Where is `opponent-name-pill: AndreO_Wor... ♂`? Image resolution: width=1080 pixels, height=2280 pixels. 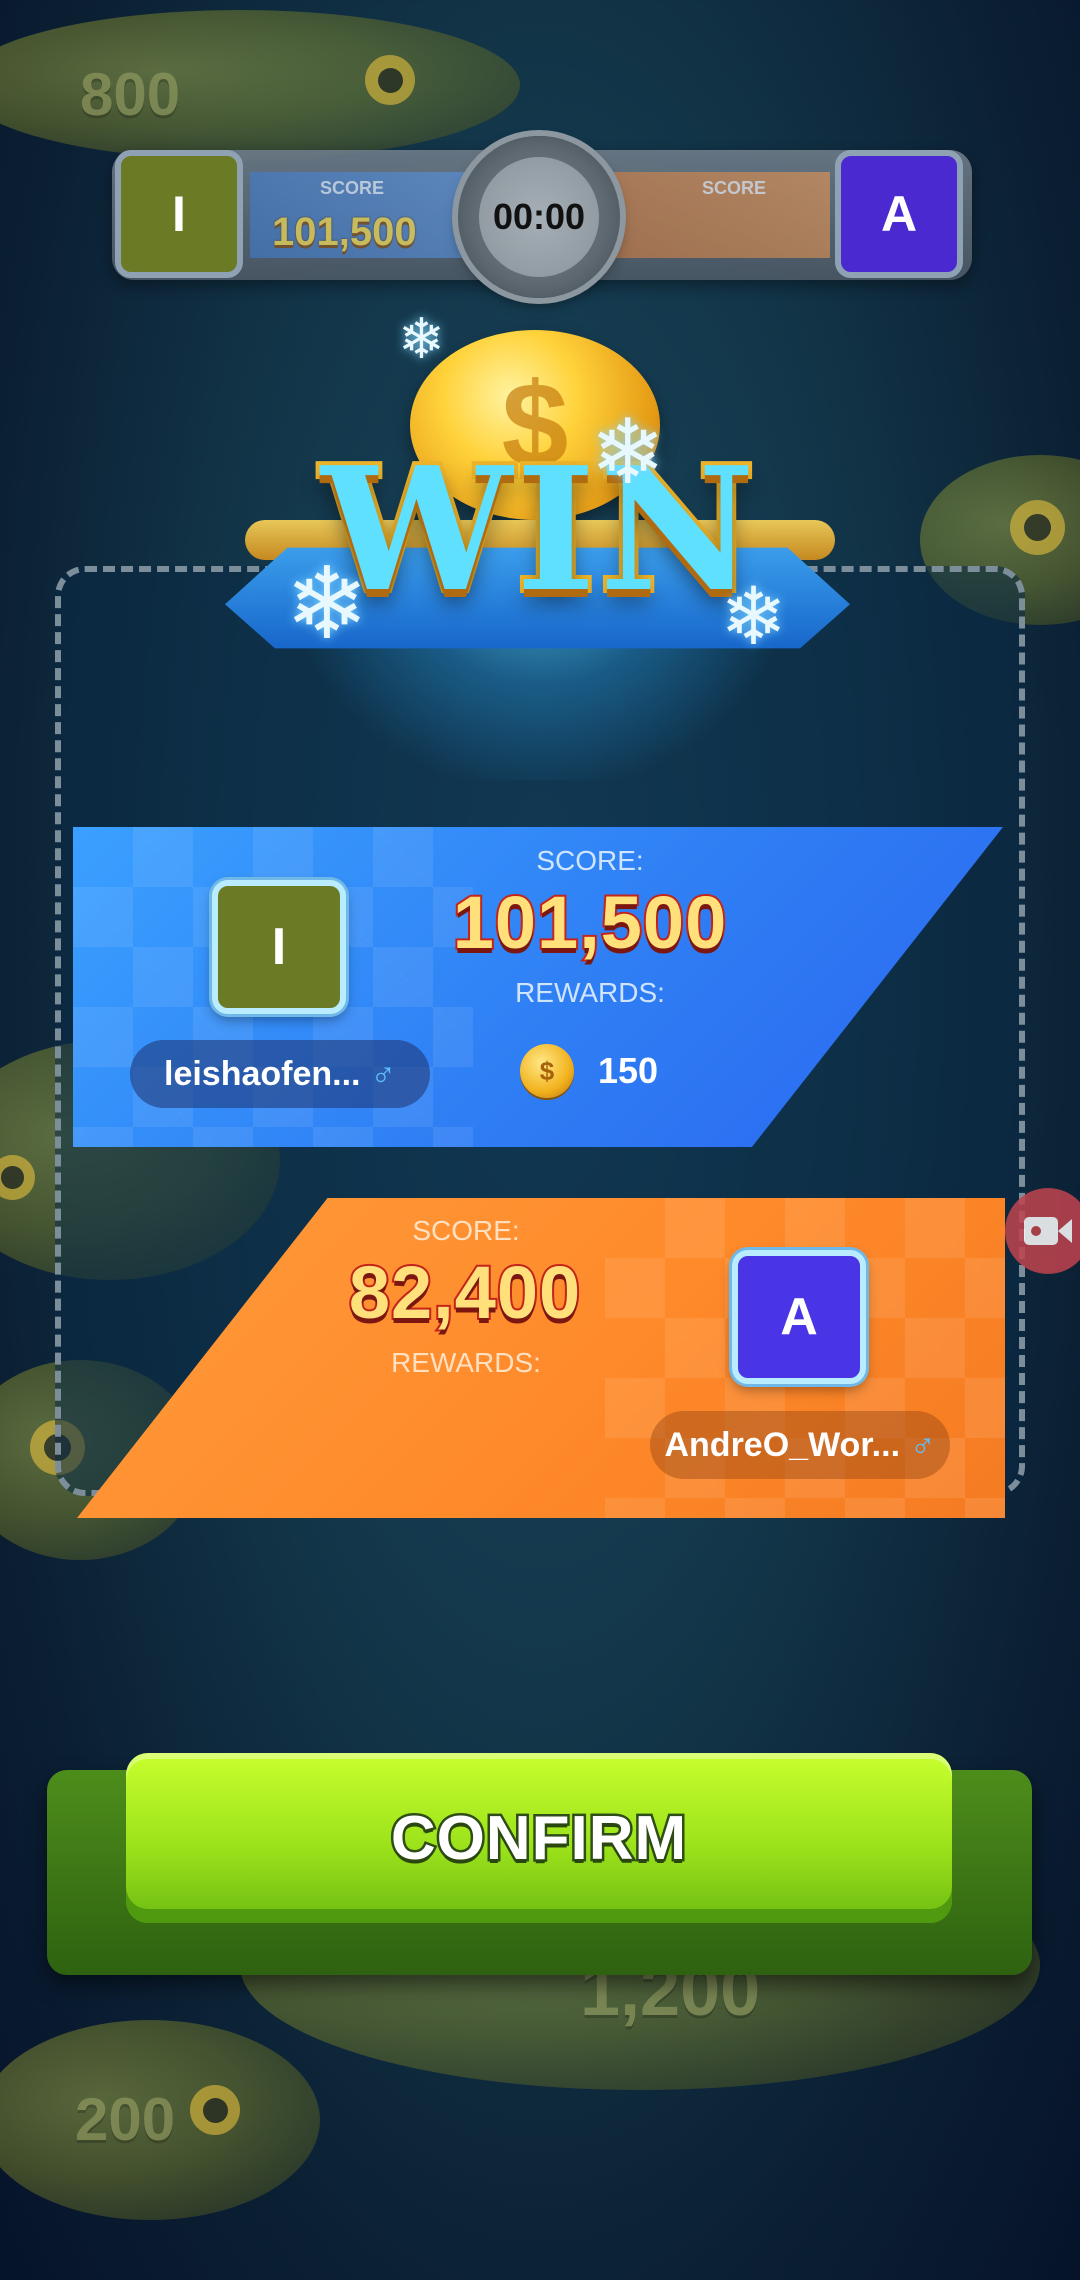 opponent-name-pill: AndreO_Wor... ♂ is located at coordinates (800, 1445).